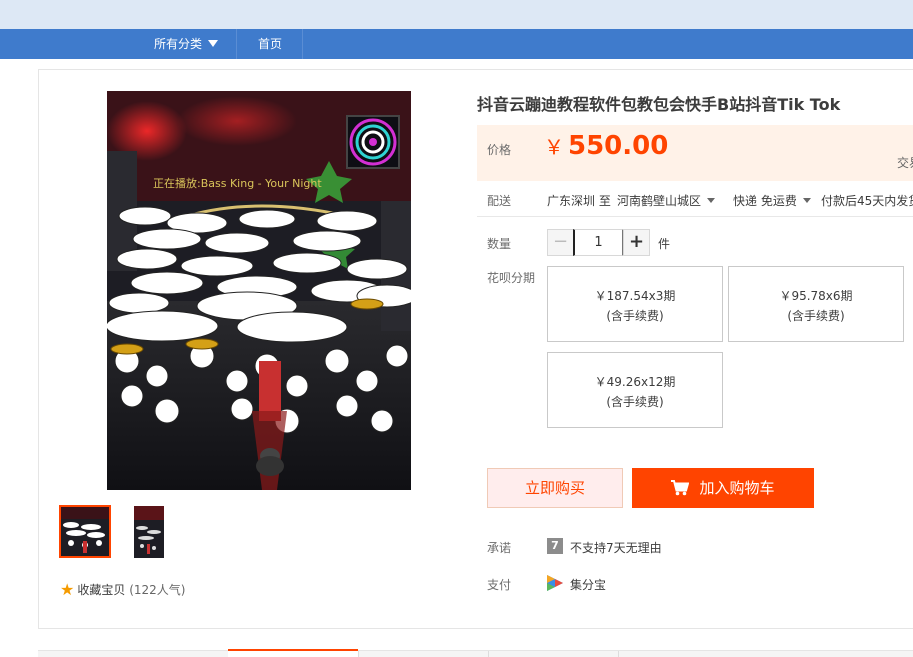 This screenshot has width=913, height=657. I want to click on quantity-label: 数量, so click(499, 244).